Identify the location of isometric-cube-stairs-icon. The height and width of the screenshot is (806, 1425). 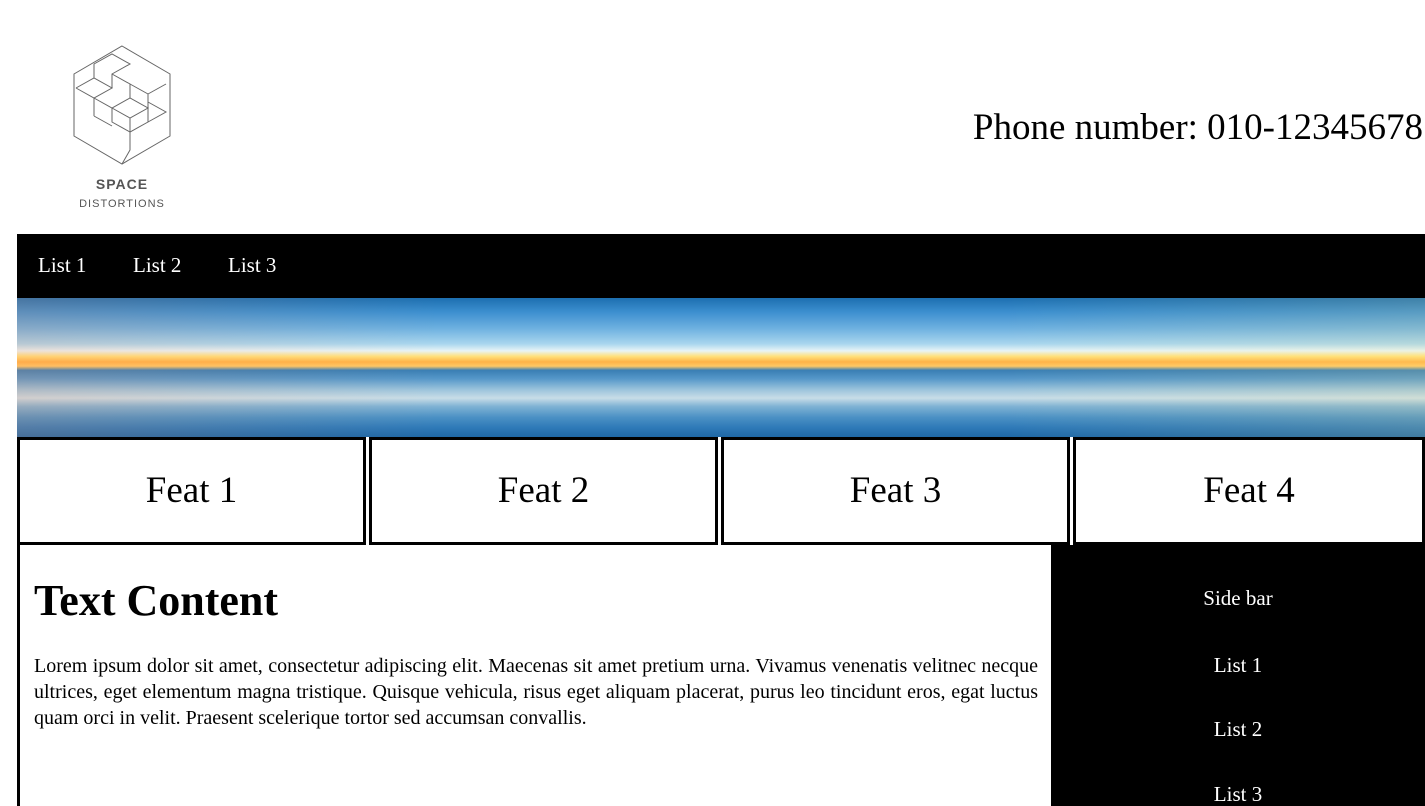
(122, 105).